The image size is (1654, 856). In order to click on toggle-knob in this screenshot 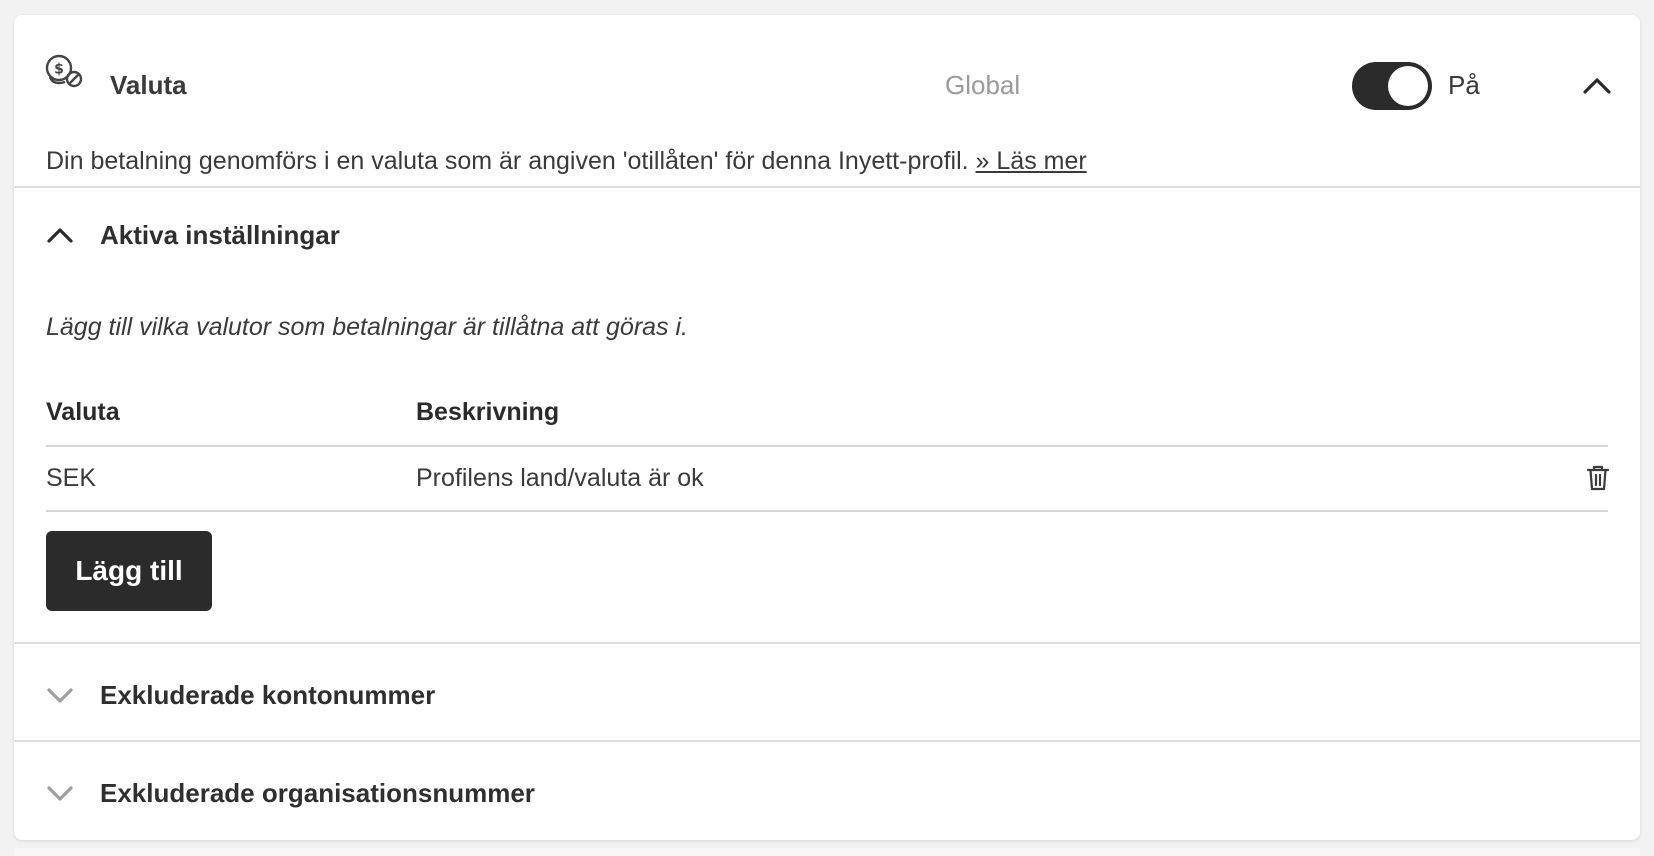, I will do `click(1408, 86)`.